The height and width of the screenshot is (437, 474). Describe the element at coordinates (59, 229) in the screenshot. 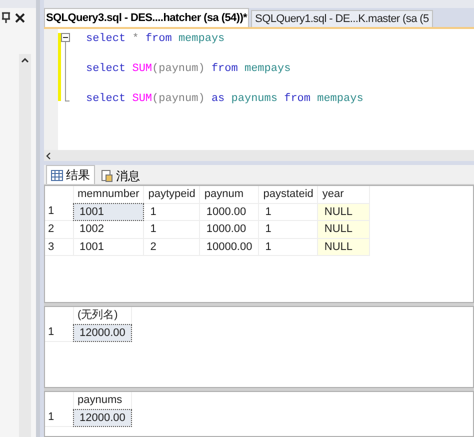

I see `row-number: 2` at that location.